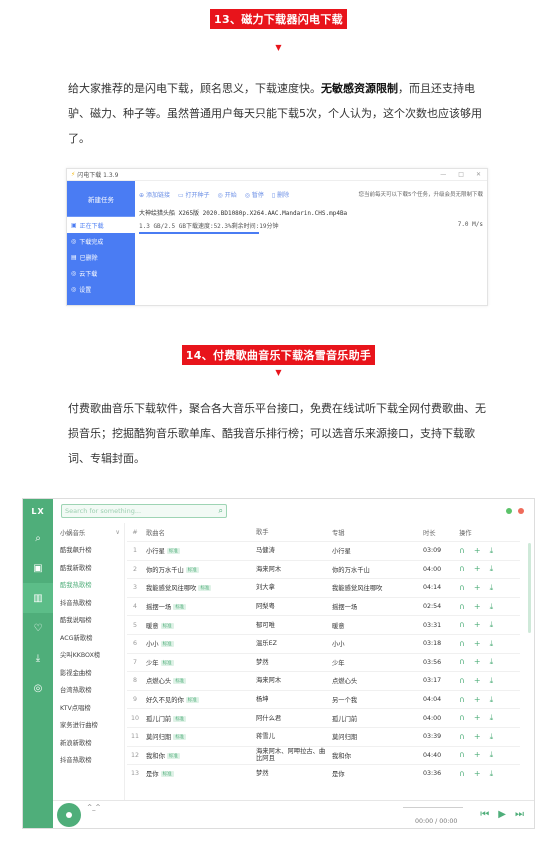  I want to click on table-row: 4 摇摆一场 标准 阿梨粤 摇摆一场 02:54 ∩ + ⤓, so click(323, 606).